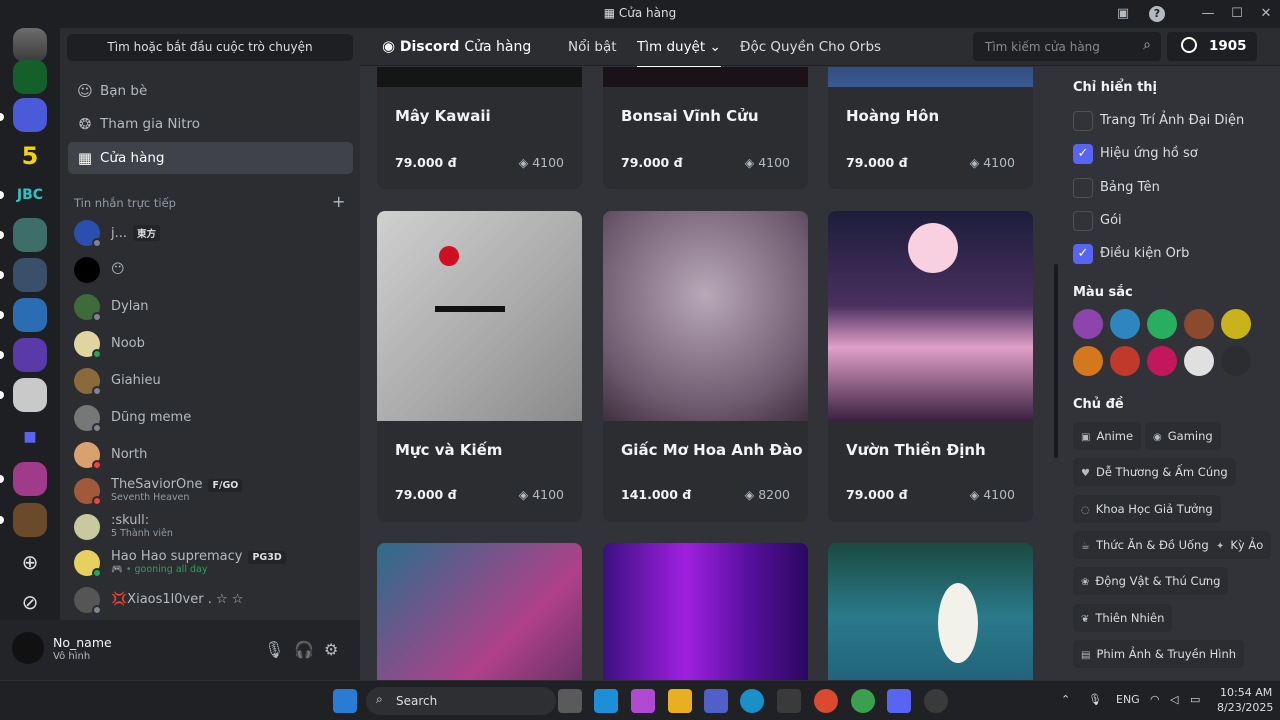 This screenshot has width=1280, height=720. I want to click on edge-icon, so click(752, 701).